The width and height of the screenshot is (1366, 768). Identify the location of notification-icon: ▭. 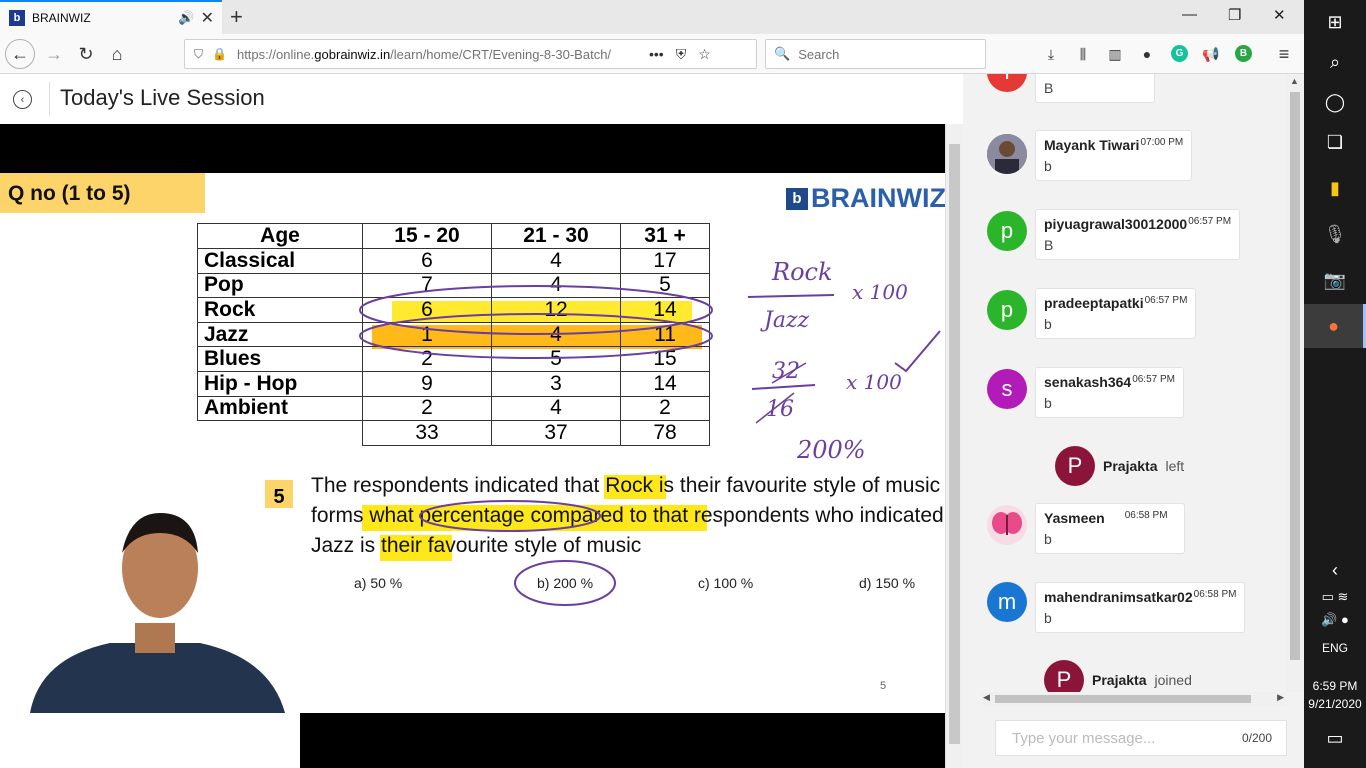
(1335, 738).